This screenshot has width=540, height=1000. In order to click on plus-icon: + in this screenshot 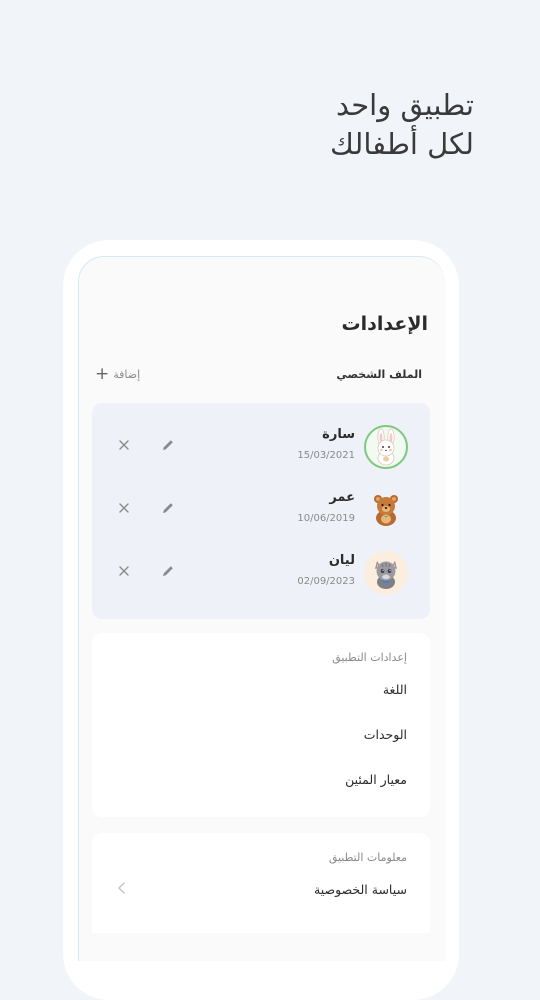, I will do `click(102, 374)`.